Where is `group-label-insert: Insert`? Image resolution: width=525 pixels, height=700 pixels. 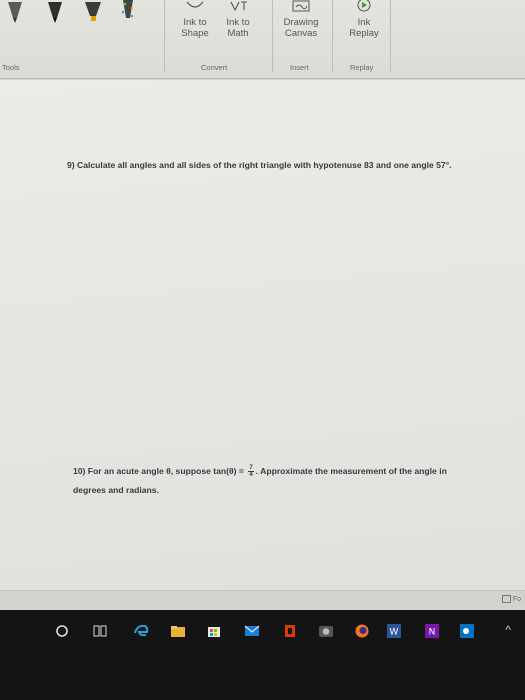 group-label-insert: Insert is located at coordinates (299, 67).